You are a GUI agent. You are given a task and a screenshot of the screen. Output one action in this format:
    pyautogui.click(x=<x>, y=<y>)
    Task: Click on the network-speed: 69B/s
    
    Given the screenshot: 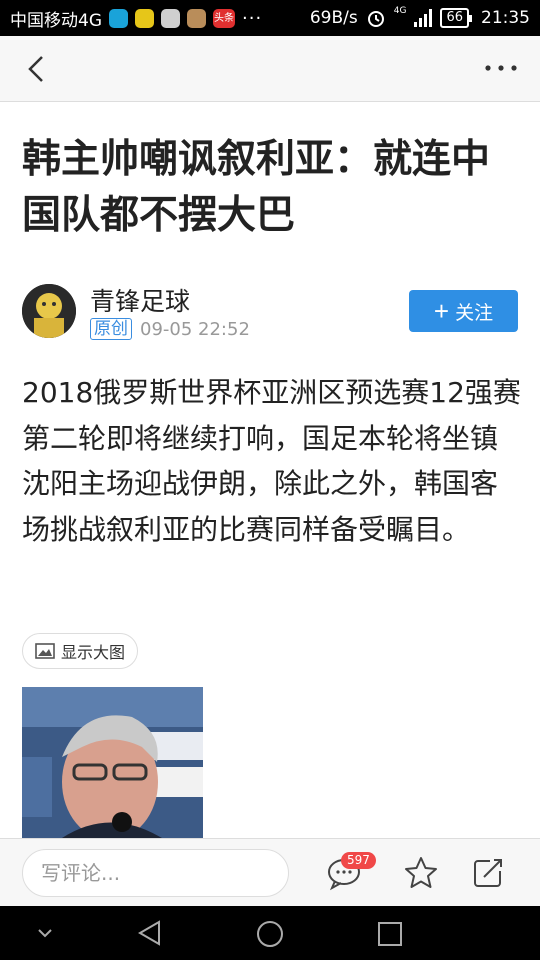 What is the action you would take?
    pyautogui.click(x=333, y=18)
    